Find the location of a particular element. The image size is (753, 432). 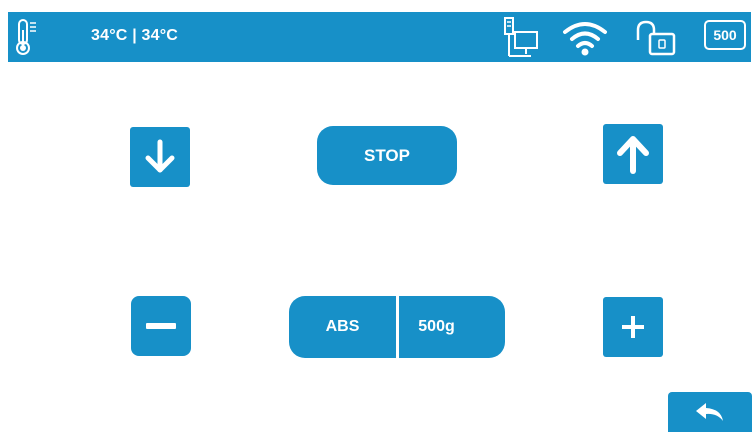

move-up-button is located at coordinates (633, 154).